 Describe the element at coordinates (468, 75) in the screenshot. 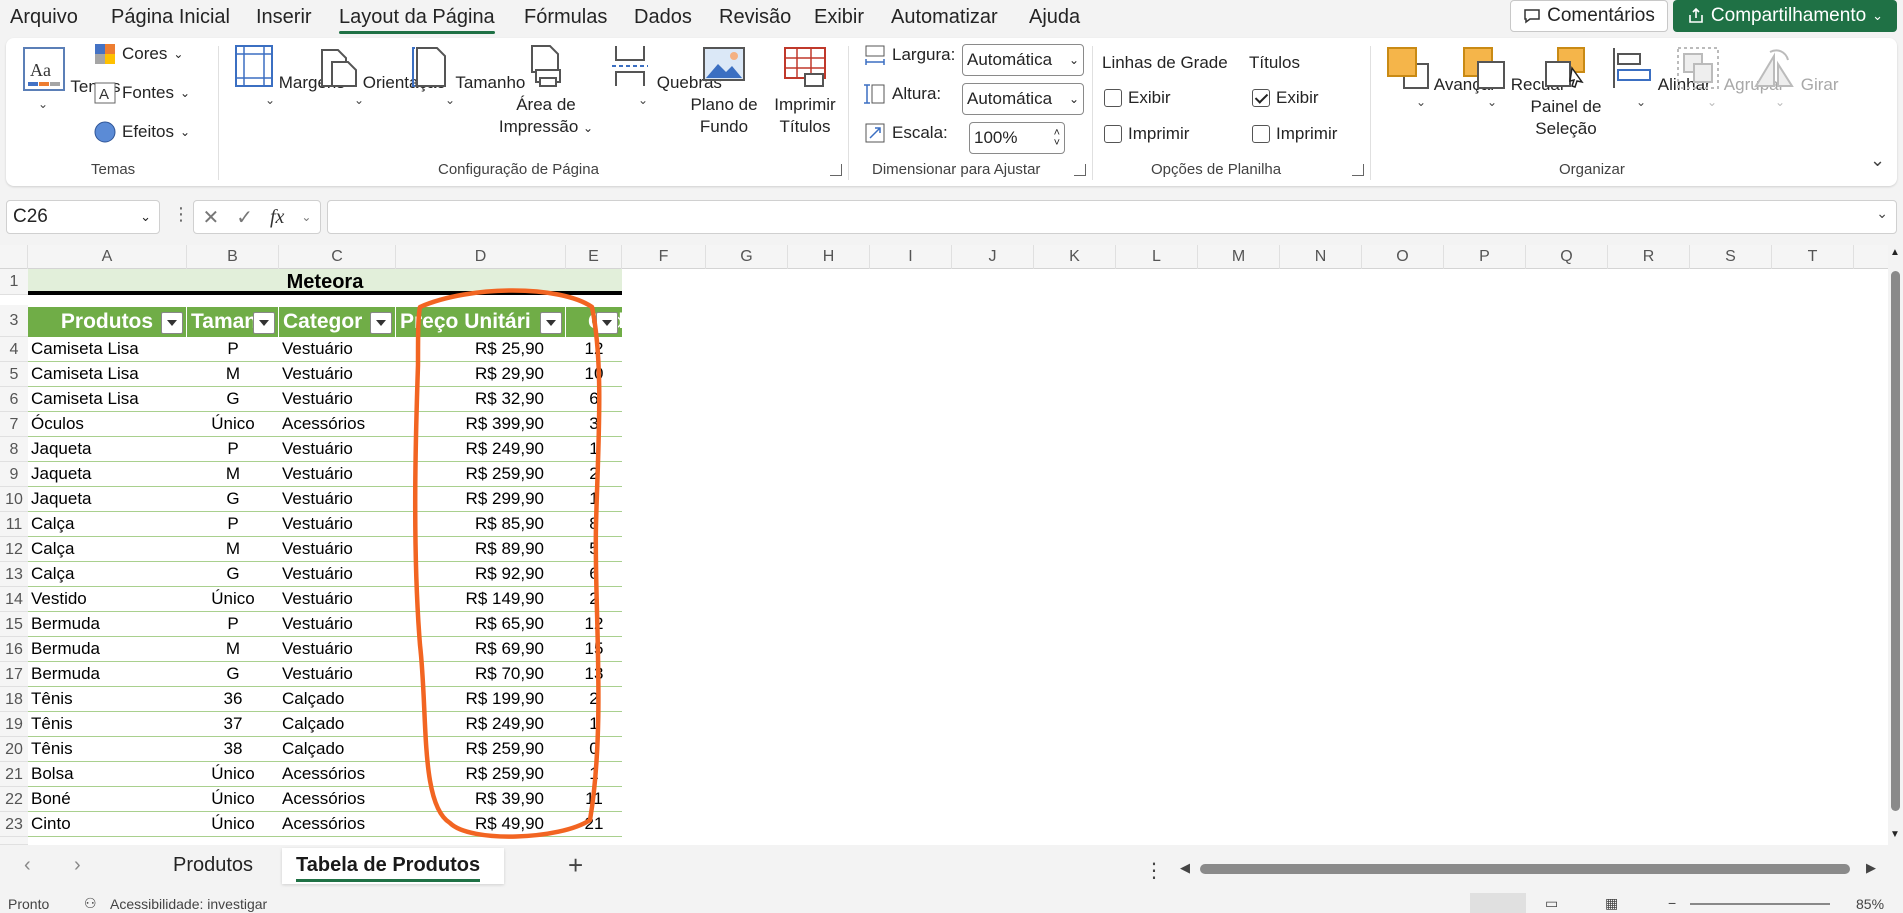

I see `size-button: Tamanho ⌄` at that location.